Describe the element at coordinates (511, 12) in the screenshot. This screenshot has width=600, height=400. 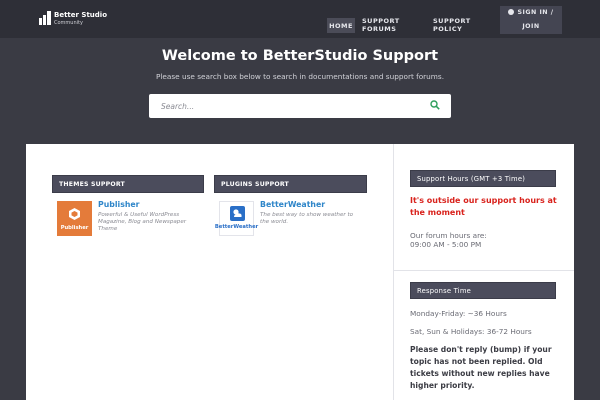
I see `user-icon` at that location.